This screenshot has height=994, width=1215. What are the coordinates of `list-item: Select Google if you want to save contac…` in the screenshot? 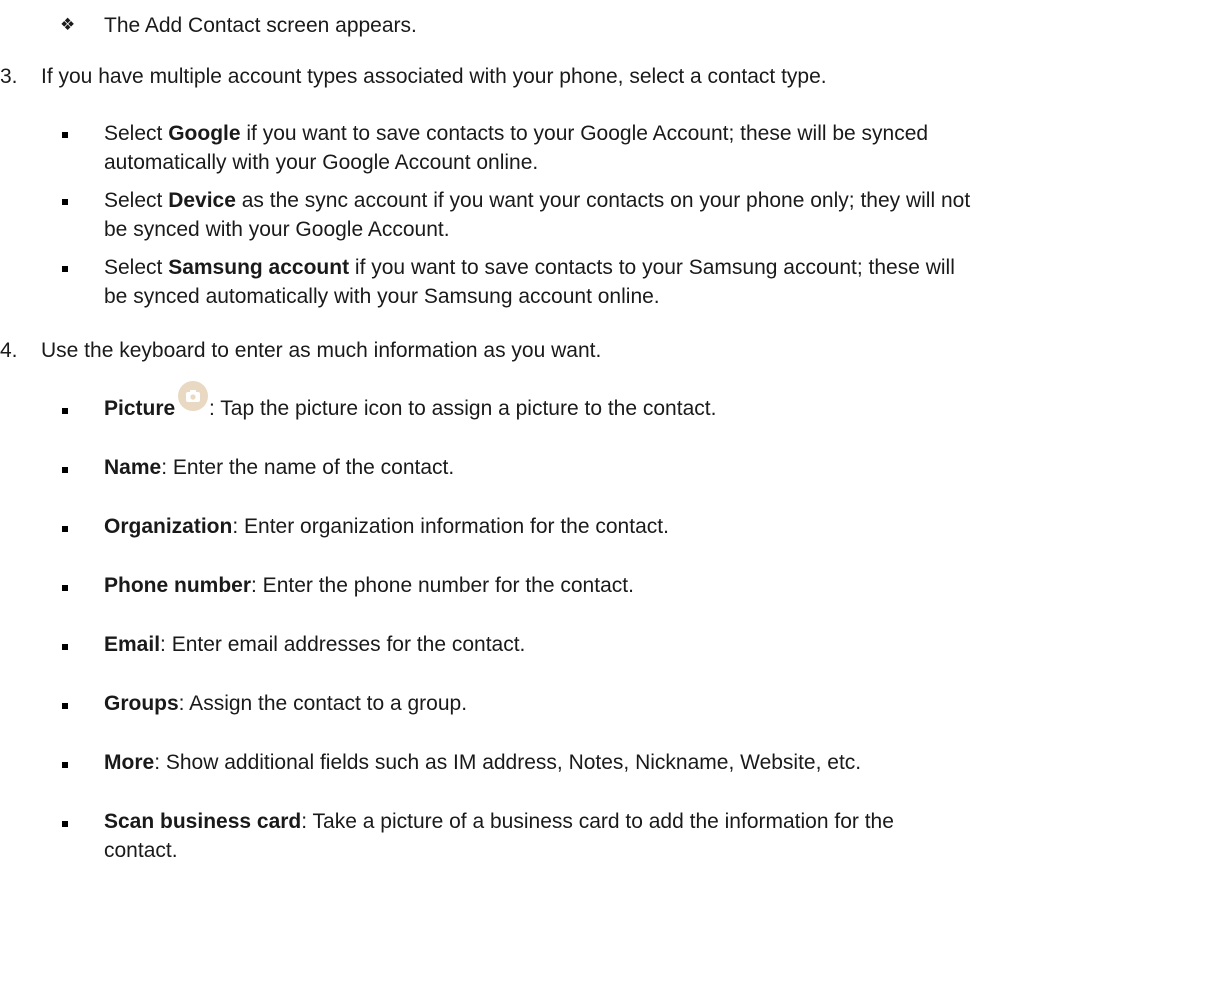 It's located at (516, 133).